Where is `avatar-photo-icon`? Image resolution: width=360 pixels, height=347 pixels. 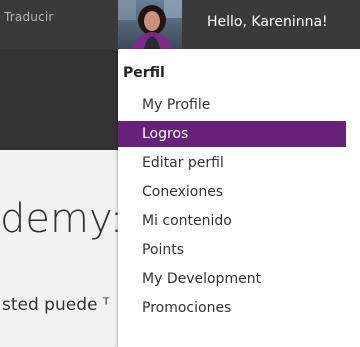
avatar-photo-icon is located at coordinates (150, 24).